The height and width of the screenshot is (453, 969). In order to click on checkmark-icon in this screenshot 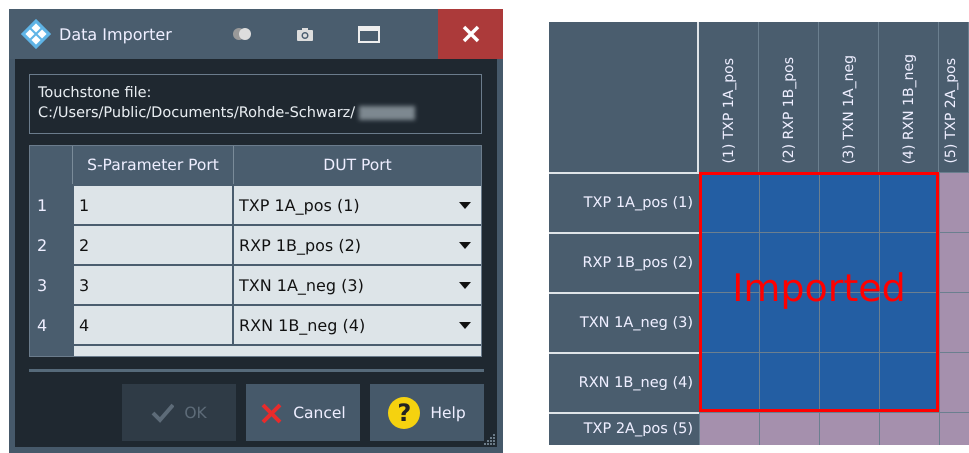, I will do `click(162, 413)`.